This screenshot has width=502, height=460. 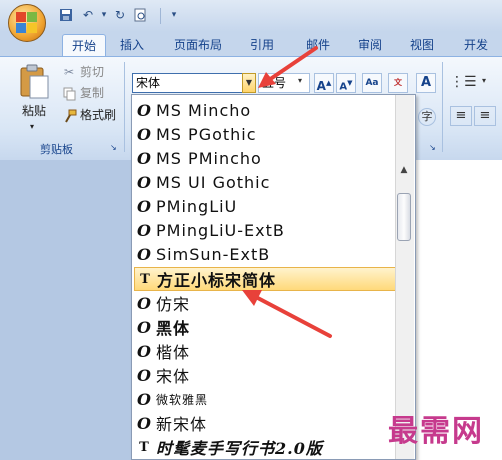 What do you see at coordinates (265, 134) in the screenshot?
I see `font-item: O MS PGothic` at bounding box center [265, 134].